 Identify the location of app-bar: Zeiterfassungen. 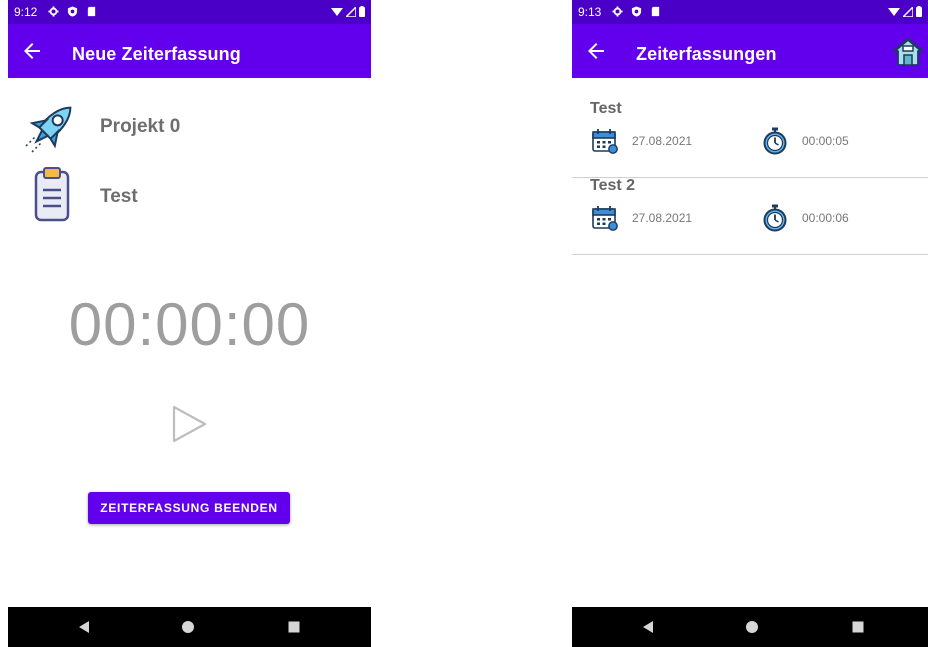
(750, 51).